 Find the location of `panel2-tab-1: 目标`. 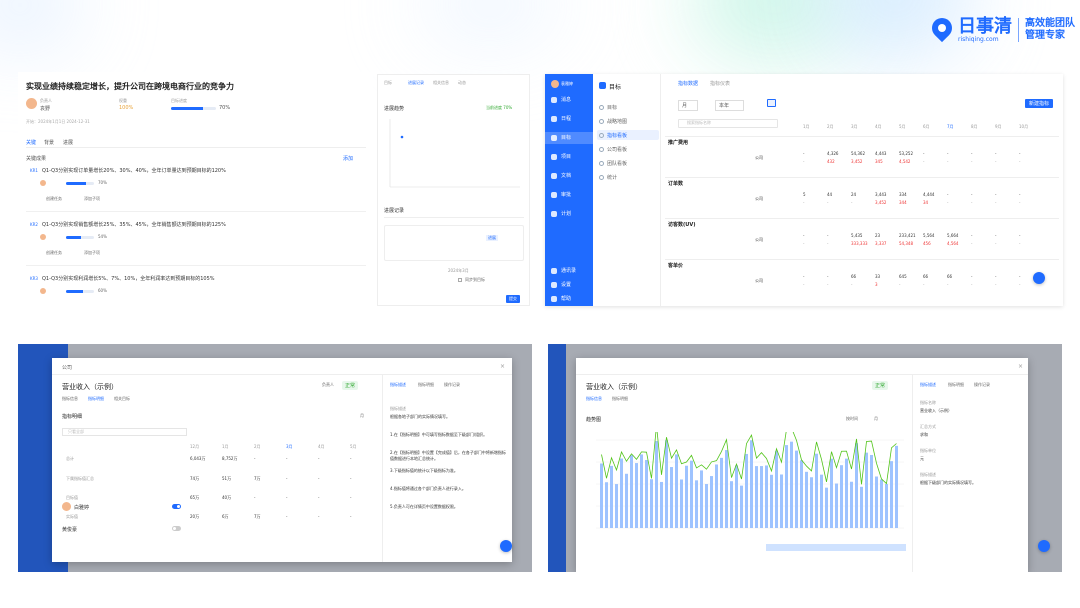

panel2-tab-1: 目标 is located at coordinates (388, 83).